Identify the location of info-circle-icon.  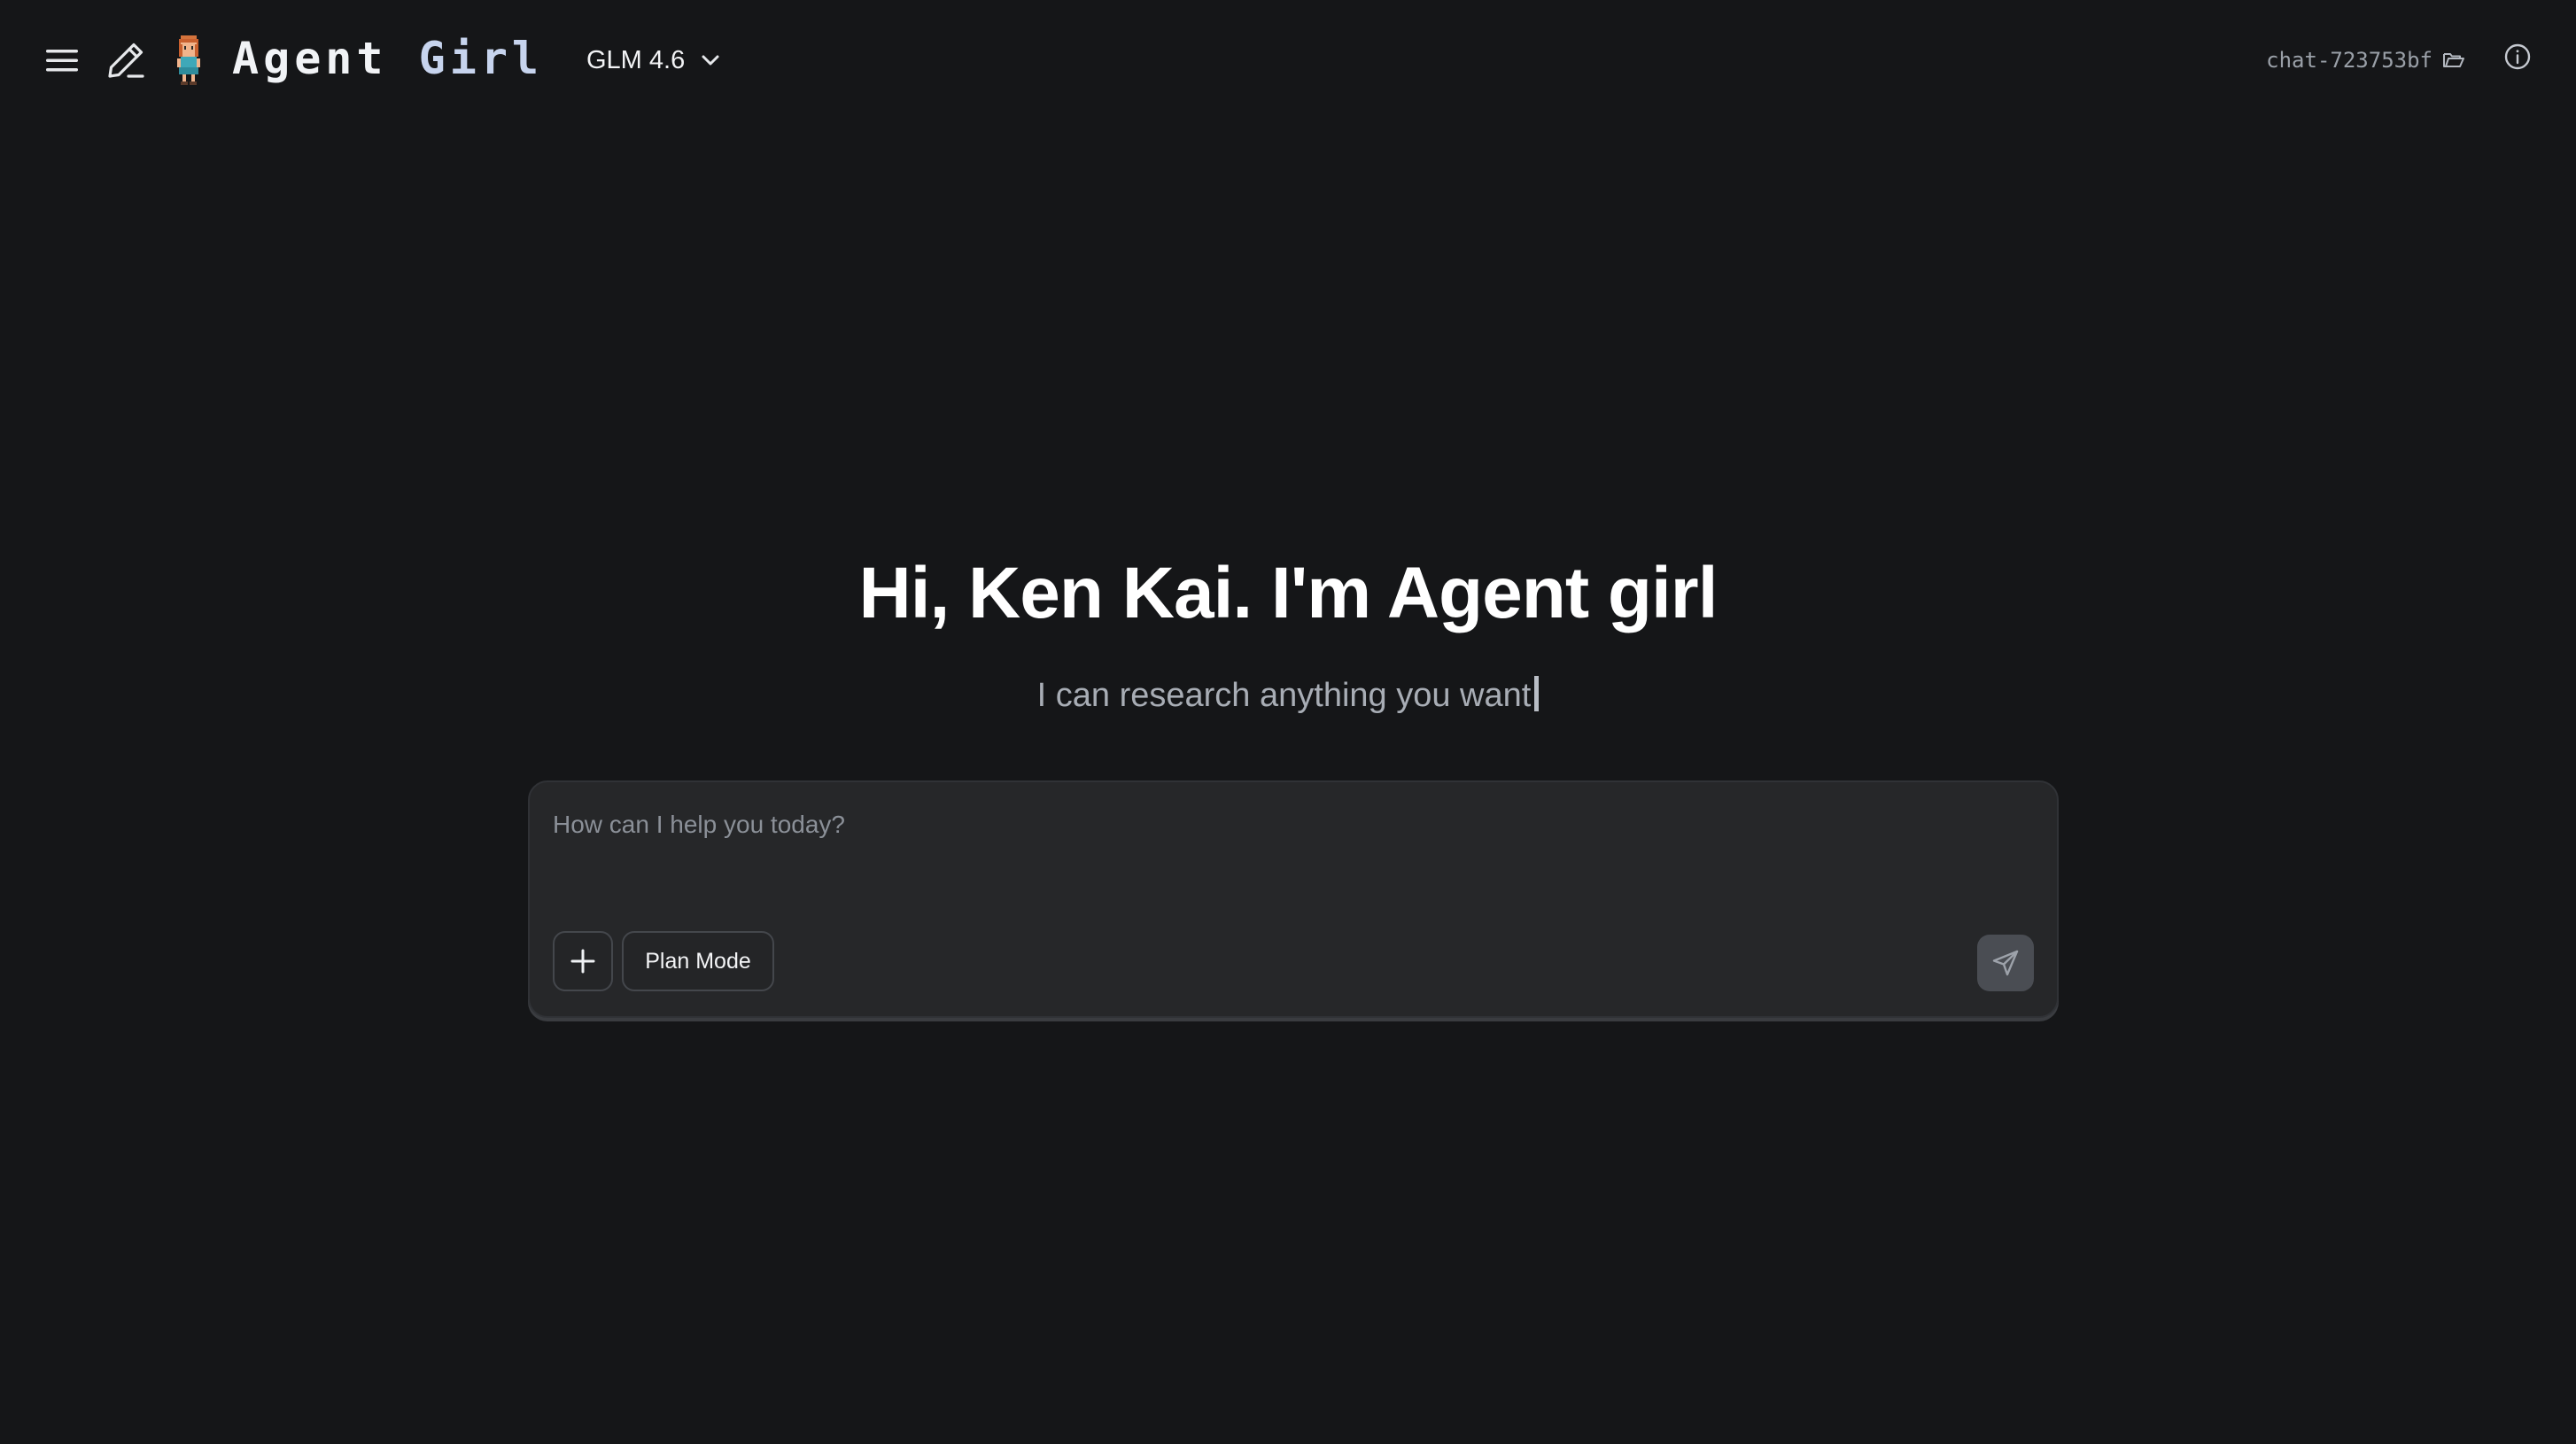
(2517, 56).